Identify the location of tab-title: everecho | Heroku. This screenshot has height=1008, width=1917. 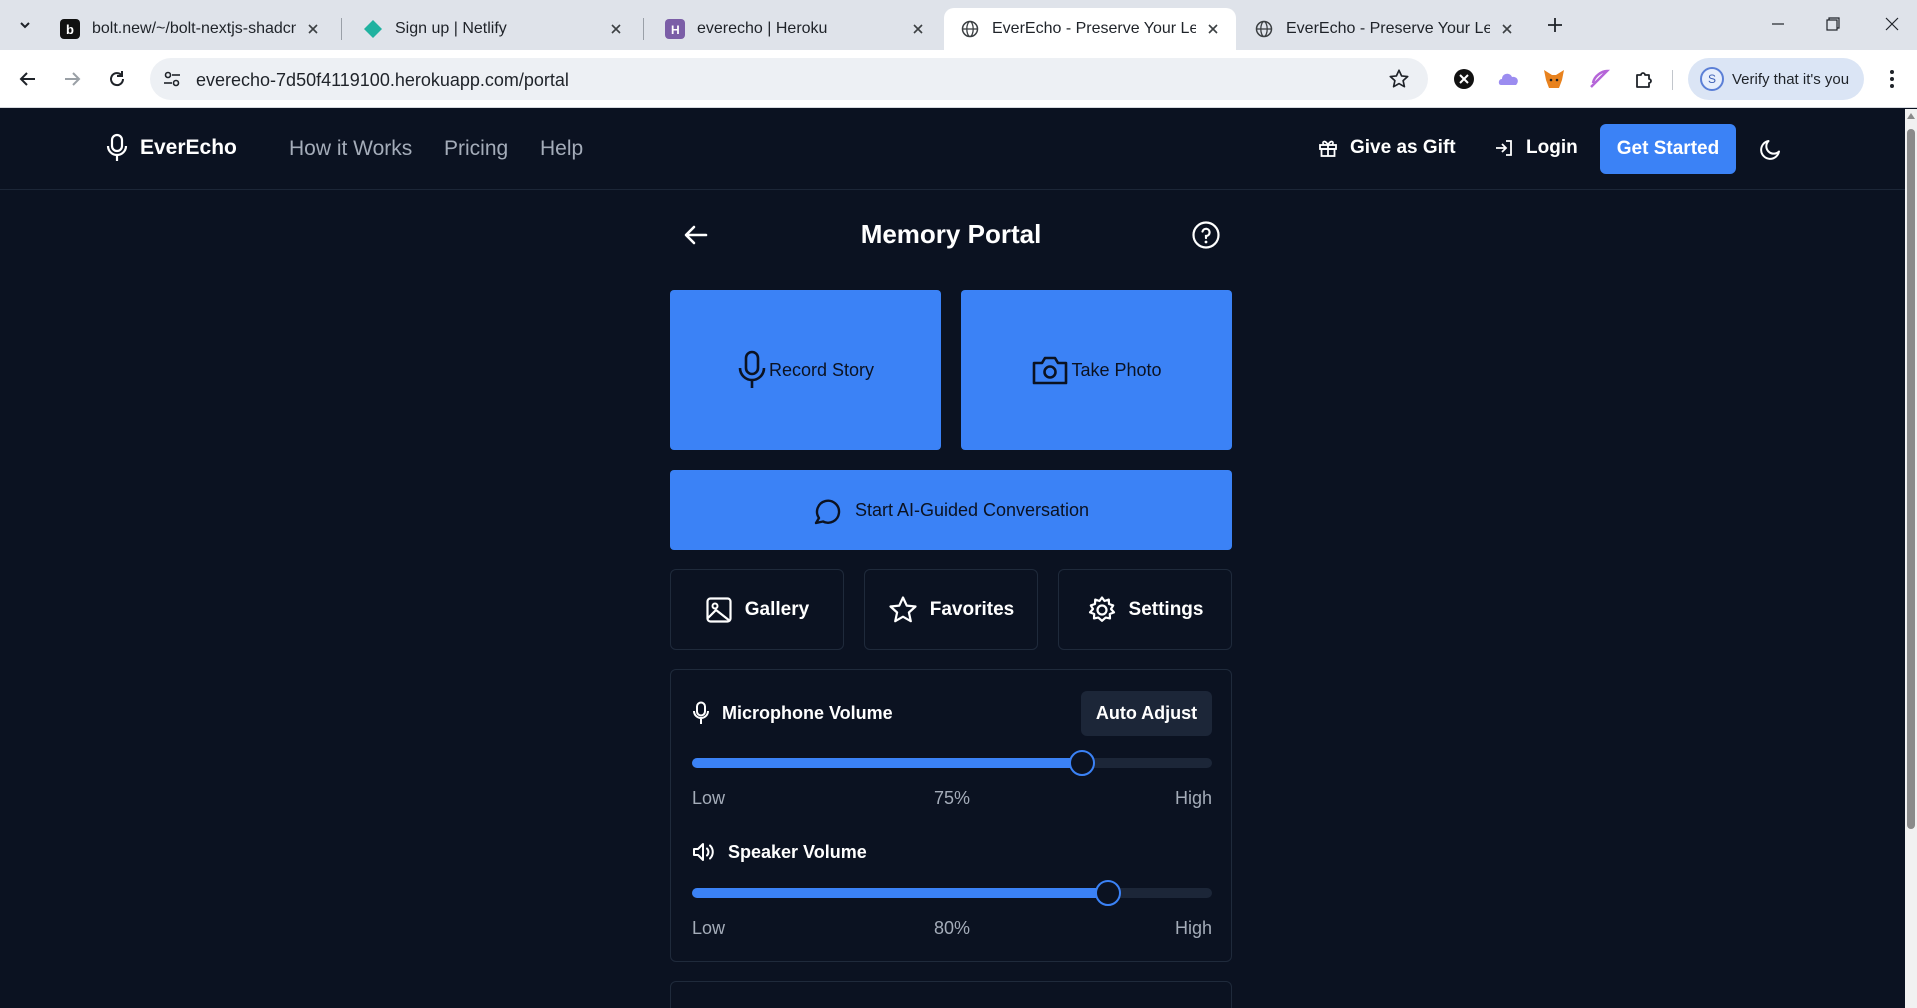
(762, 28).